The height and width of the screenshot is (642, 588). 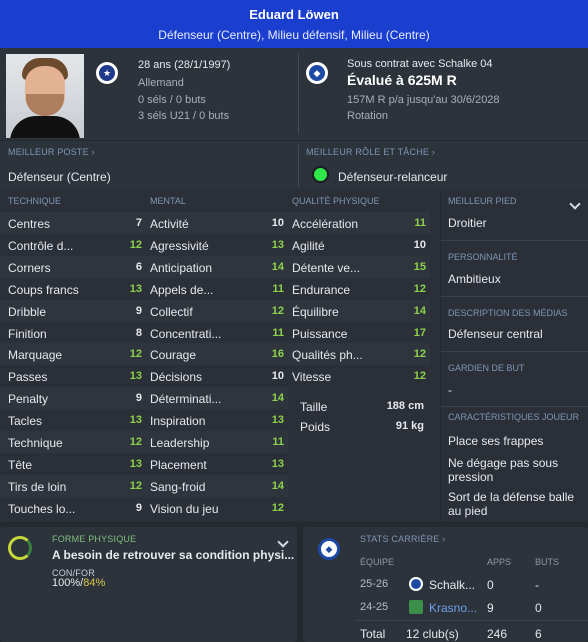 What do you see at coordinates (215, 508) in the screenshot?
I see `attribute-row: Vision du jeu 12` at bounding box center [215, 508].